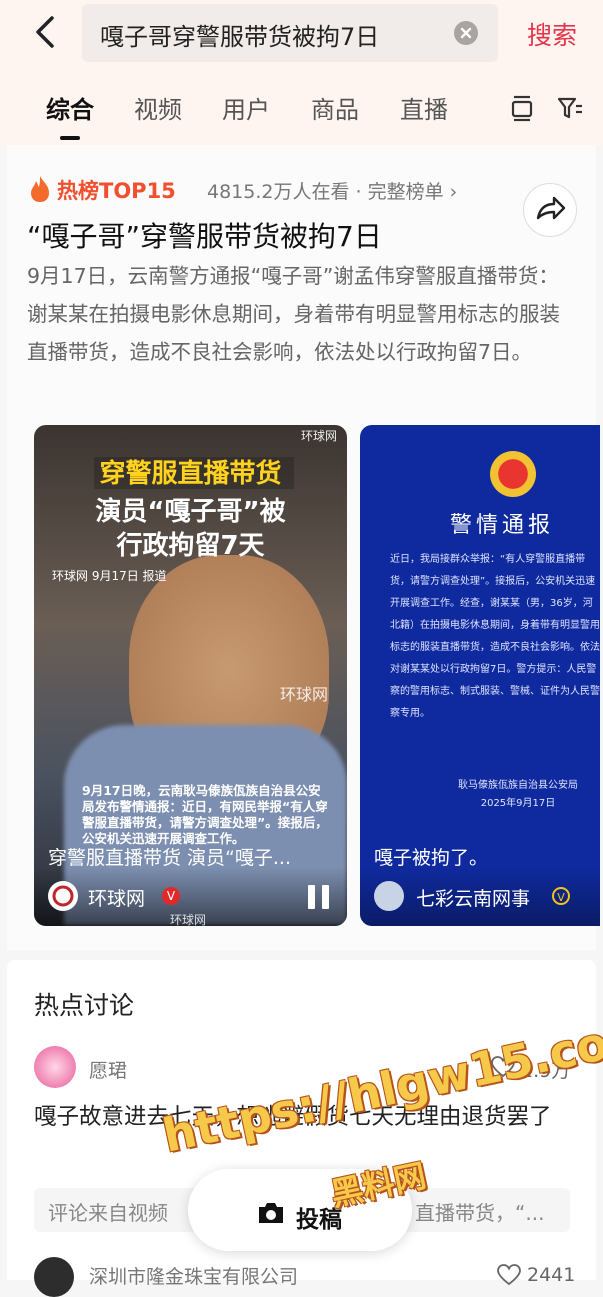  What do you see at coordinates (509, 1275) in the screenshot?
I see `heart-icon` at bounding box center [509, 1275].